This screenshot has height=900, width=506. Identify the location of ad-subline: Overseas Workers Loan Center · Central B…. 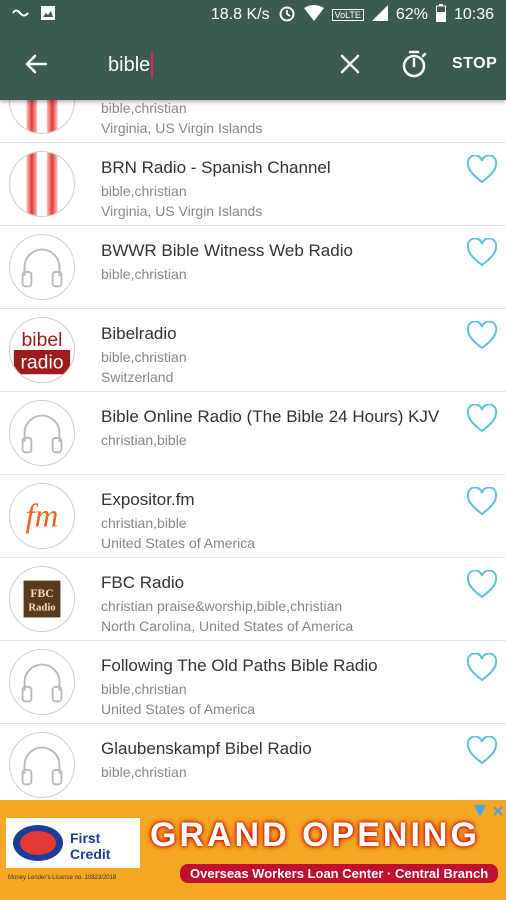
(339, 873).